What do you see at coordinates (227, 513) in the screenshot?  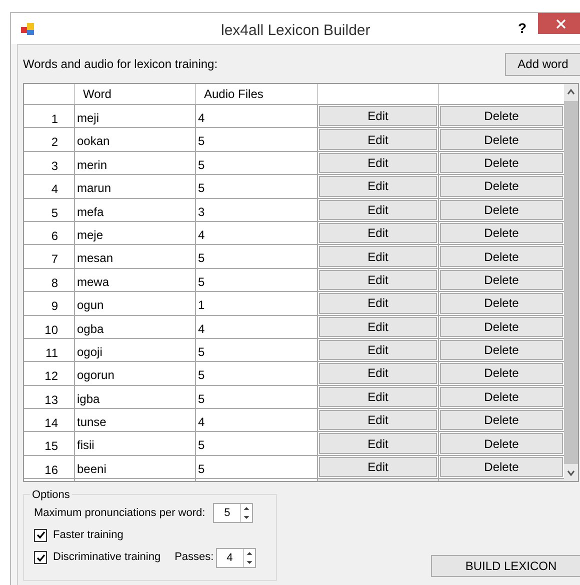 I see `spinner-value: 5` at bounding box center [227, 513].